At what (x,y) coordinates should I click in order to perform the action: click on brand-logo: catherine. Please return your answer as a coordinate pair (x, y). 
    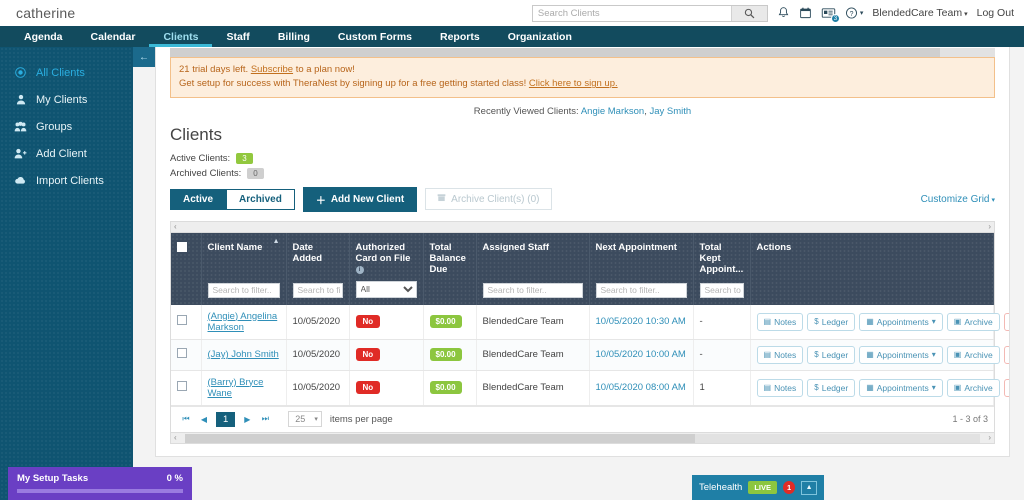
    Looking at the image, I should click on (37, 13).